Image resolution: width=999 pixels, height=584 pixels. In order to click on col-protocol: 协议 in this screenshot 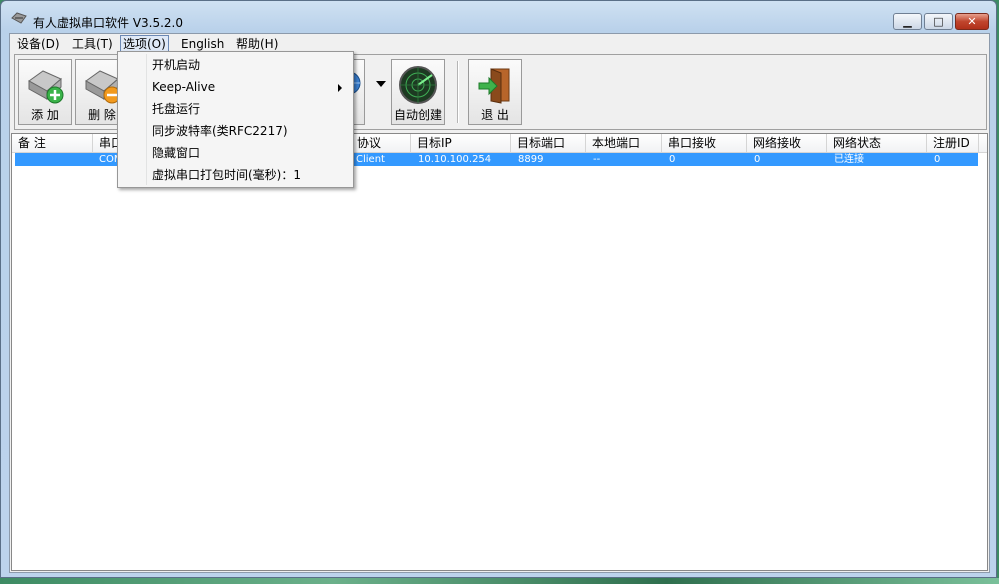, I will do `click(381, 143)`.